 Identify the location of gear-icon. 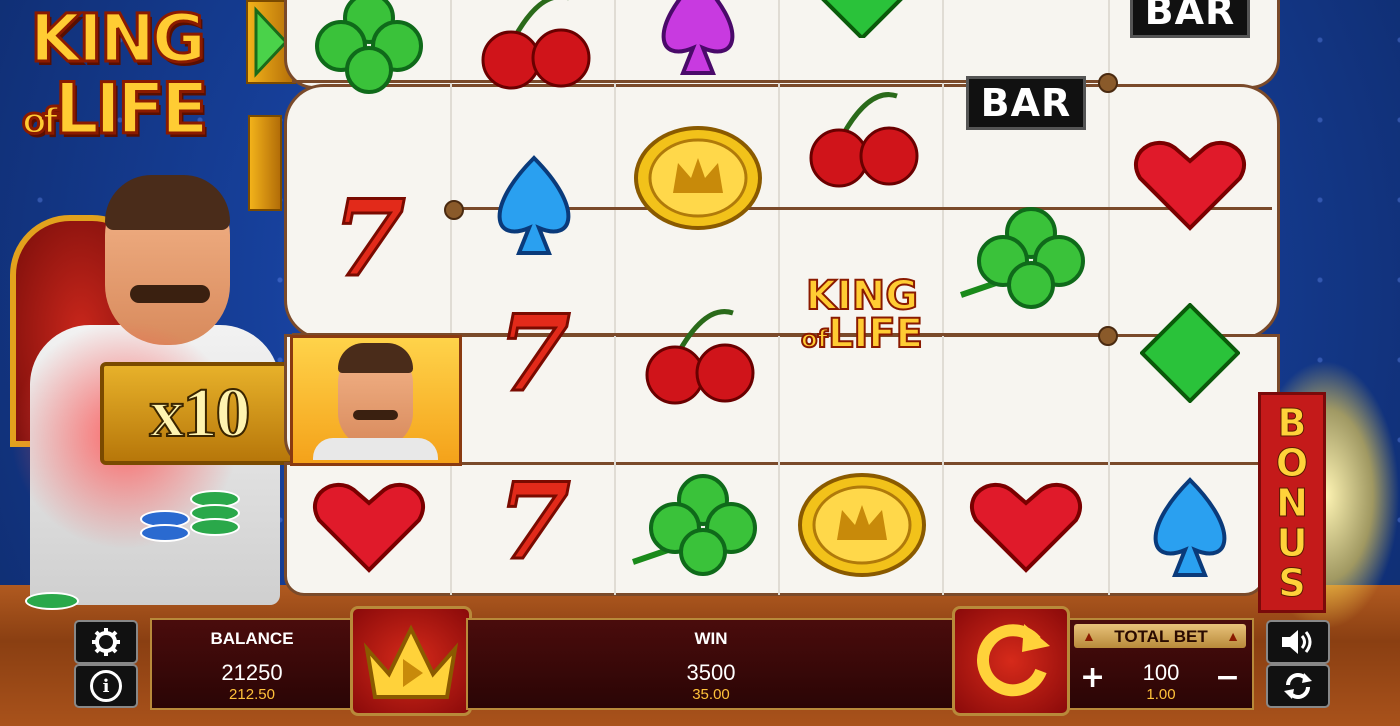
(106, 642).